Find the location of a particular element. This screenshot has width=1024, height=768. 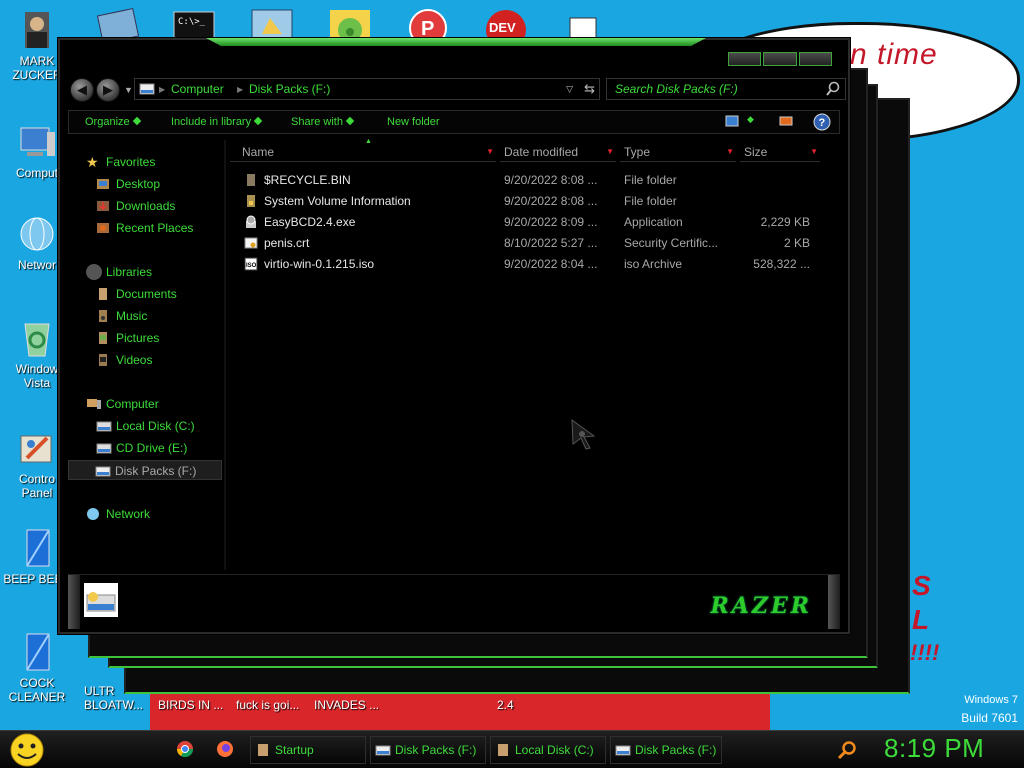

wallpaper-letter: S is located at coordinates (921, 585).